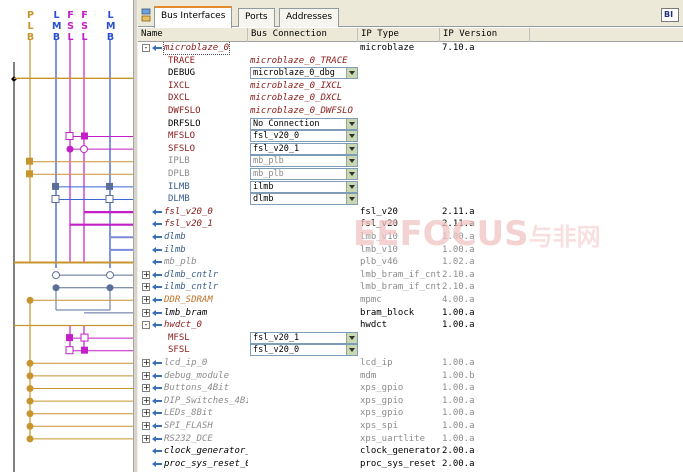 This screenshot has height=472, width=683. Describe the element at coordinates (410, 250) in the screenshot. I see `table-row-instance: ilmb lmb_v10 1.00.a` at that location.